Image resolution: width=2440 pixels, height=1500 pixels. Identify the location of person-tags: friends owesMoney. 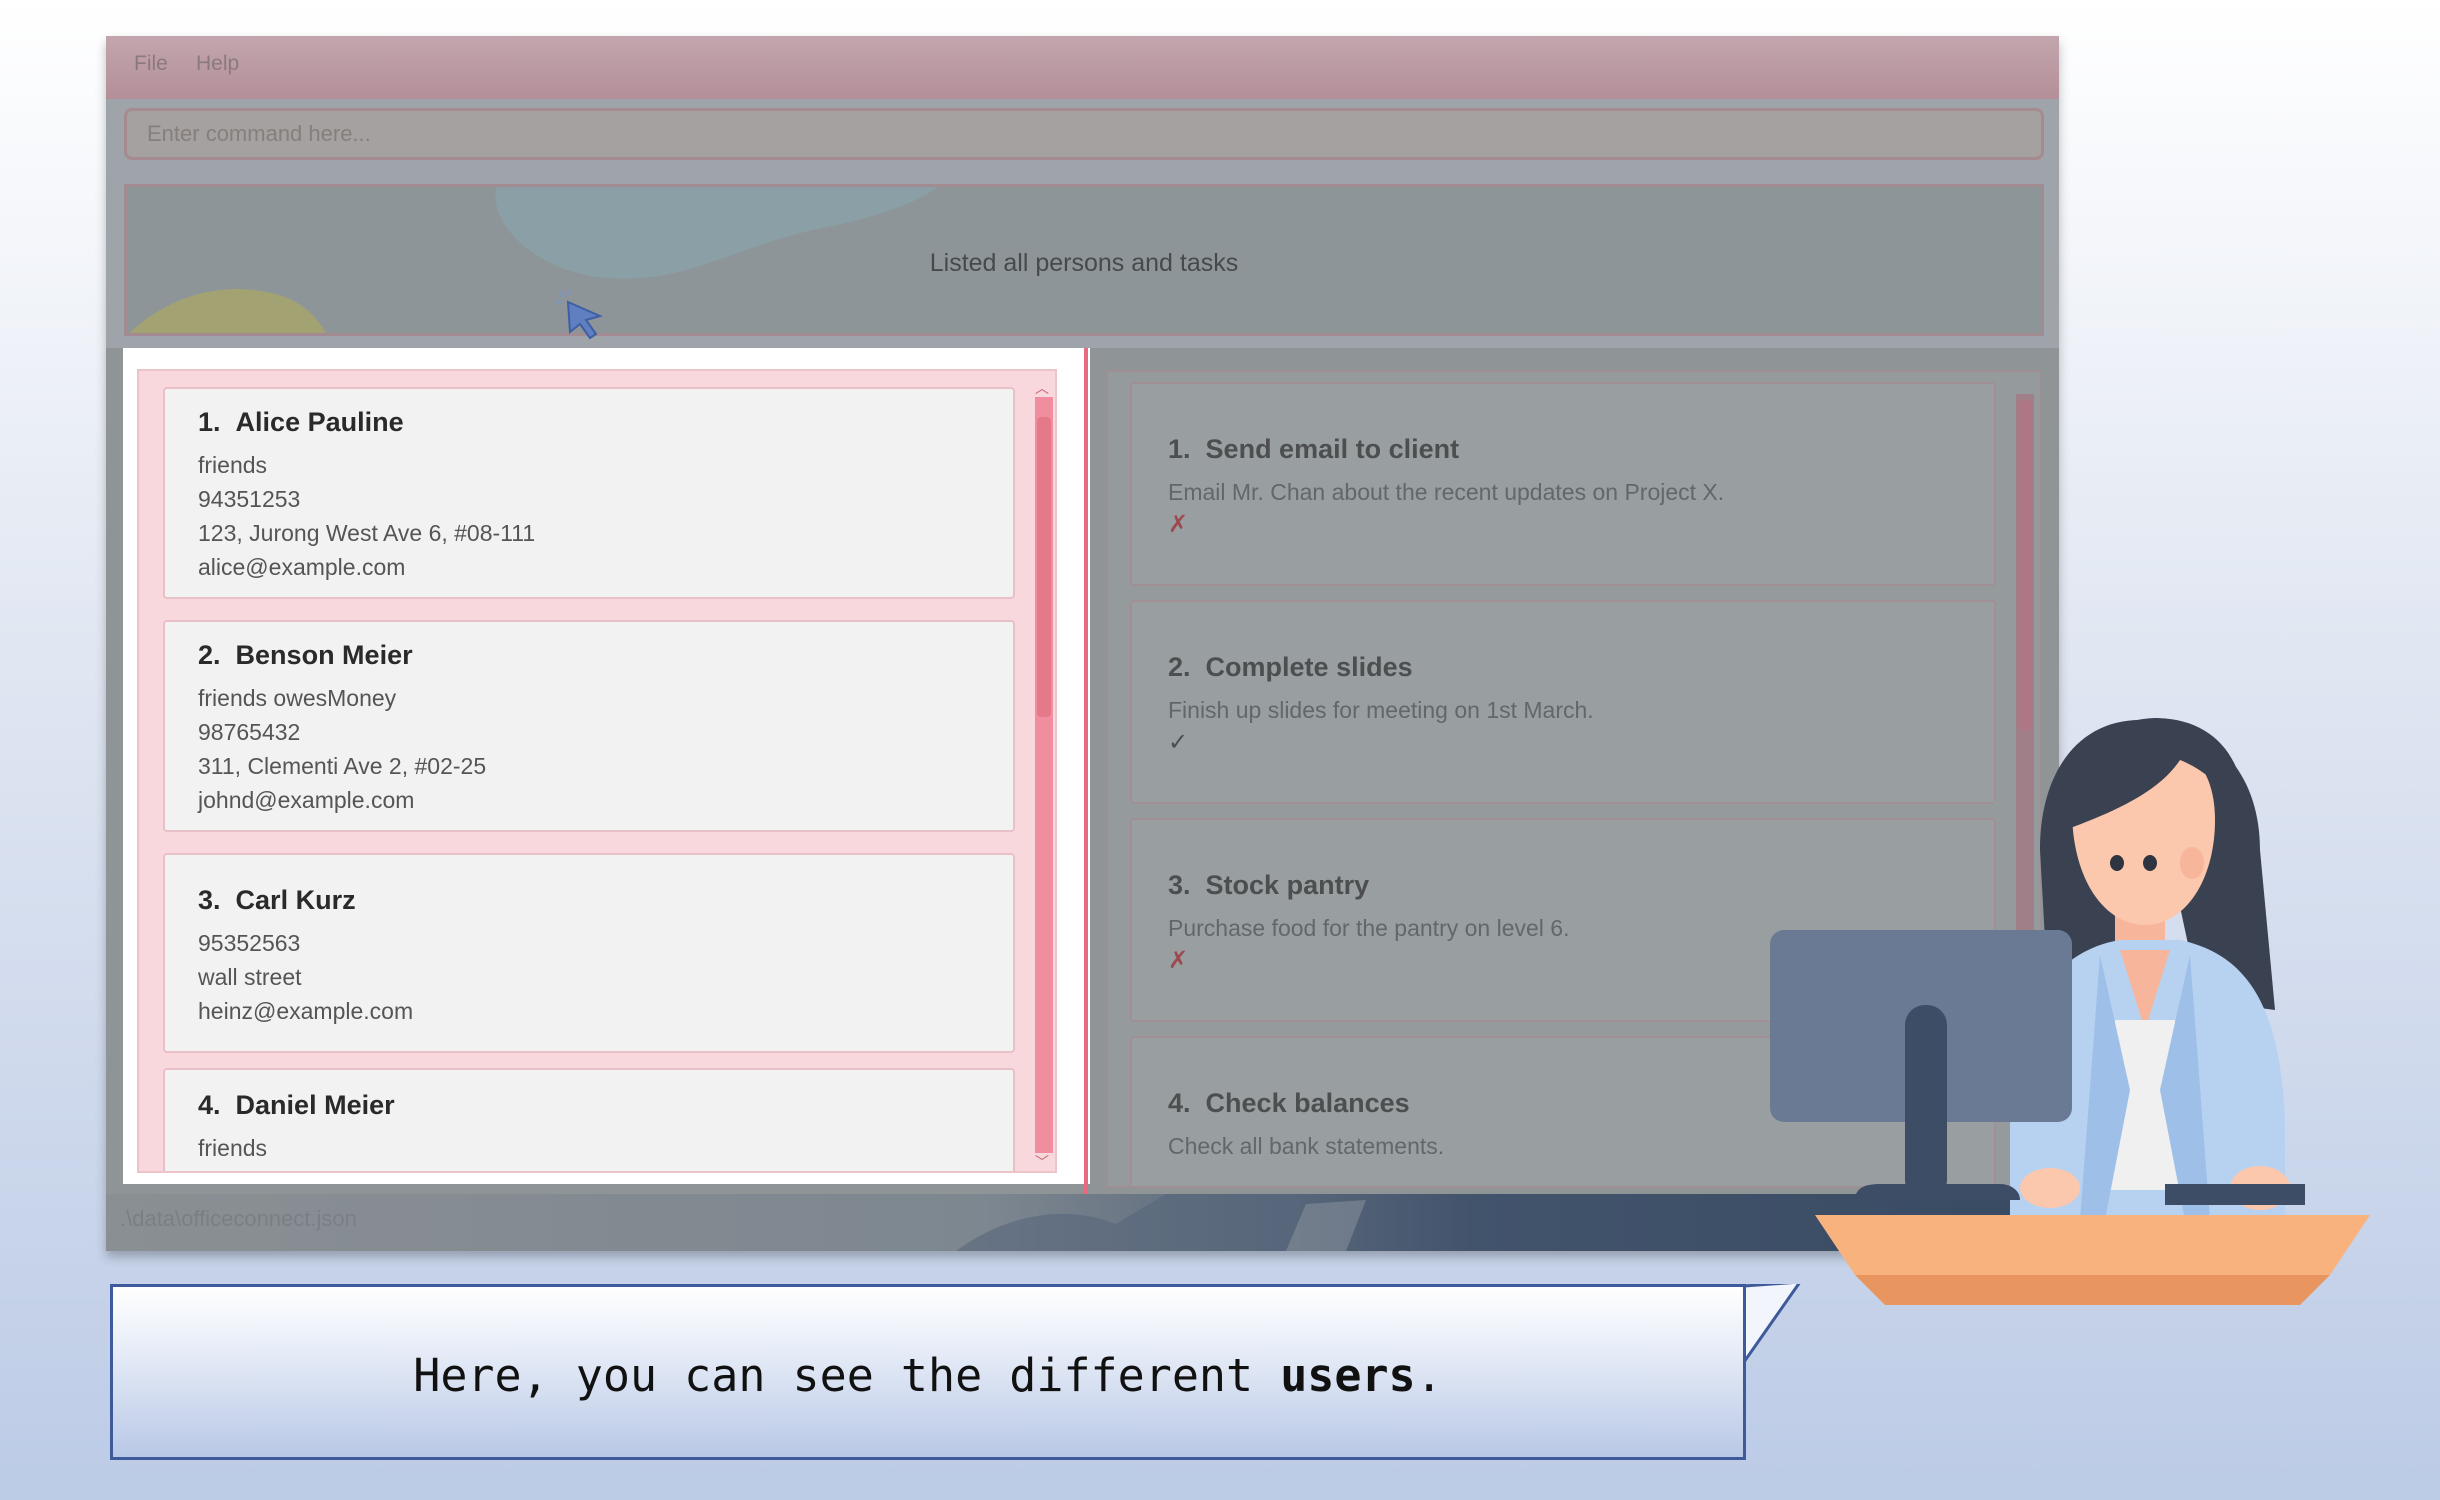
(297, 698).